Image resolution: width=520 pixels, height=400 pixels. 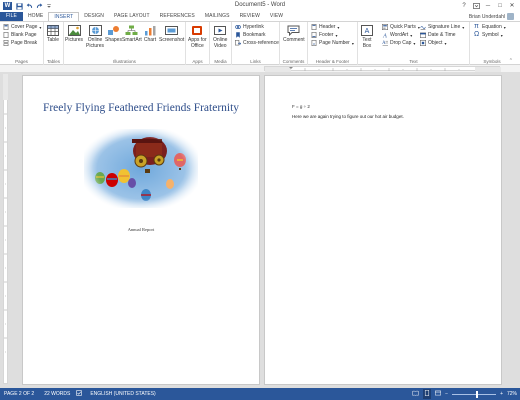 I want to click on bookmark-button: Bookmark, so click(x=250, y=35).